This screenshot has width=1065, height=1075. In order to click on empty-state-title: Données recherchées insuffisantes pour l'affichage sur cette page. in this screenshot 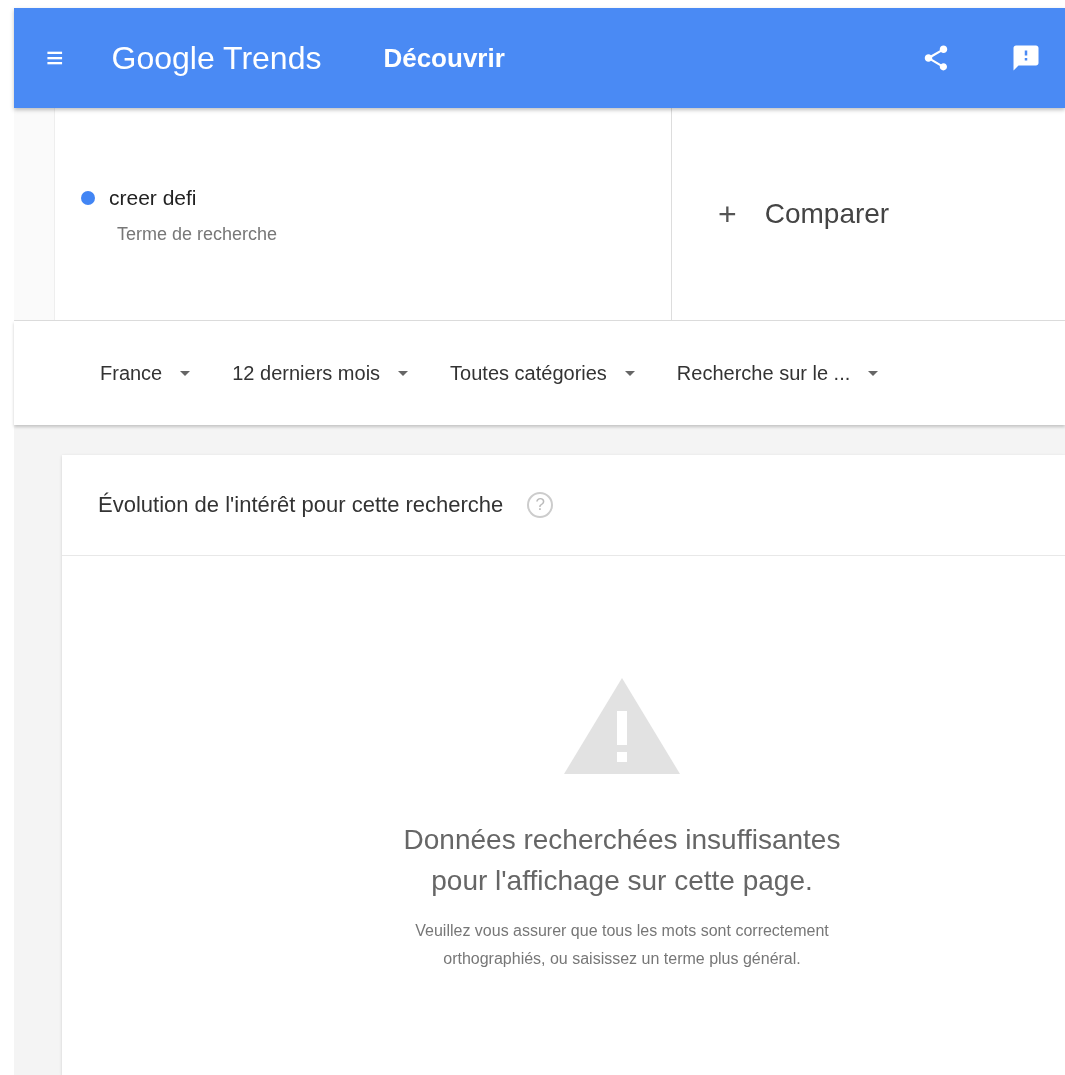, I will do `click(622, 860)`.